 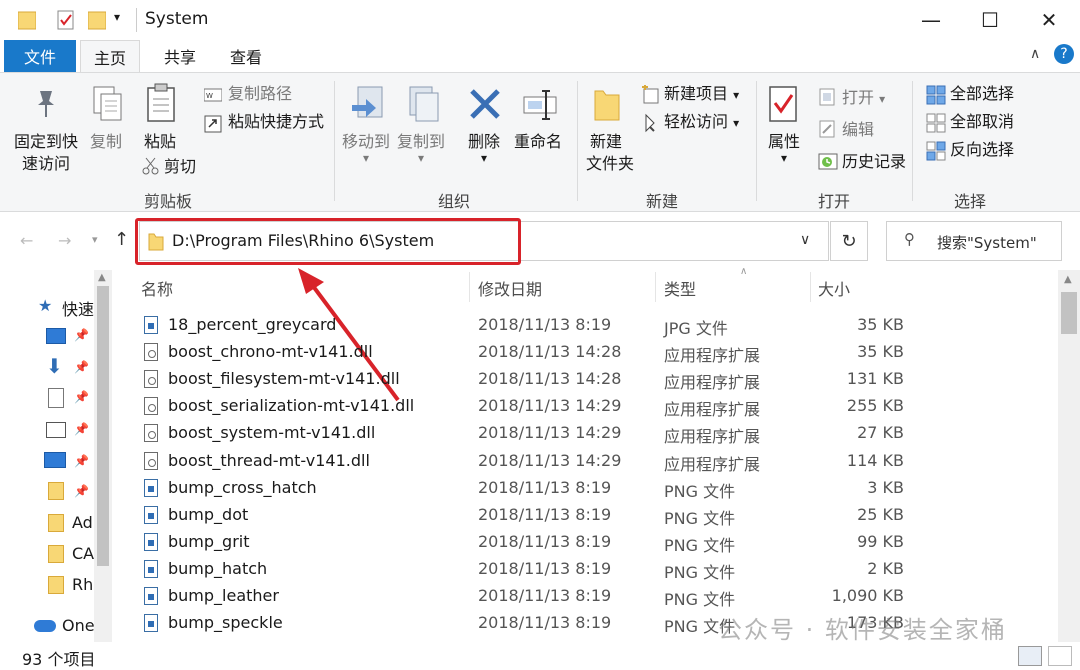 I want to click on history-button: 历史记录, so click(x=874, y=162).